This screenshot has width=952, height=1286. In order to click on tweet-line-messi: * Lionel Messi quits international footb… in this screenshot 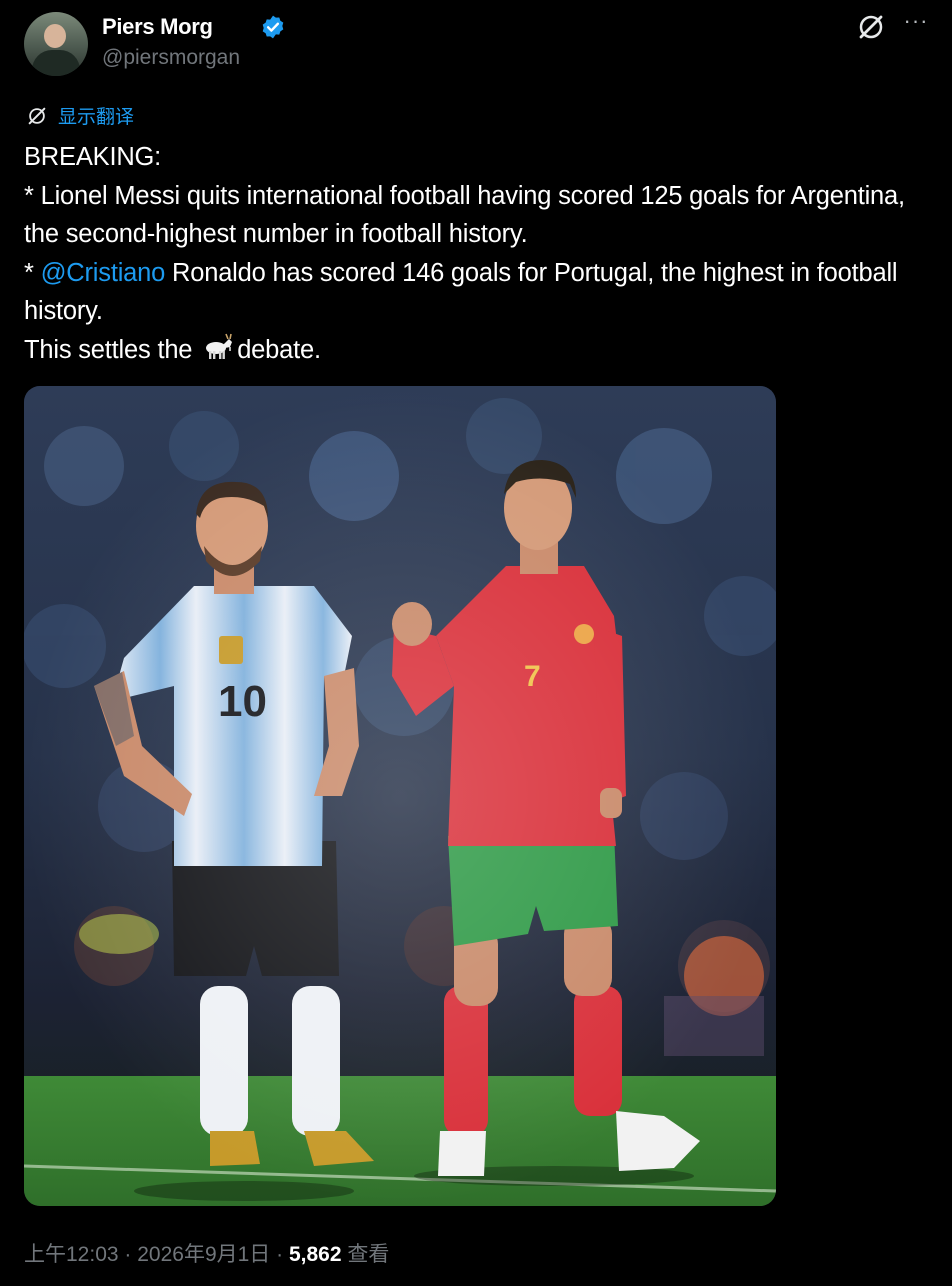, I will do `click(464, 215)`.